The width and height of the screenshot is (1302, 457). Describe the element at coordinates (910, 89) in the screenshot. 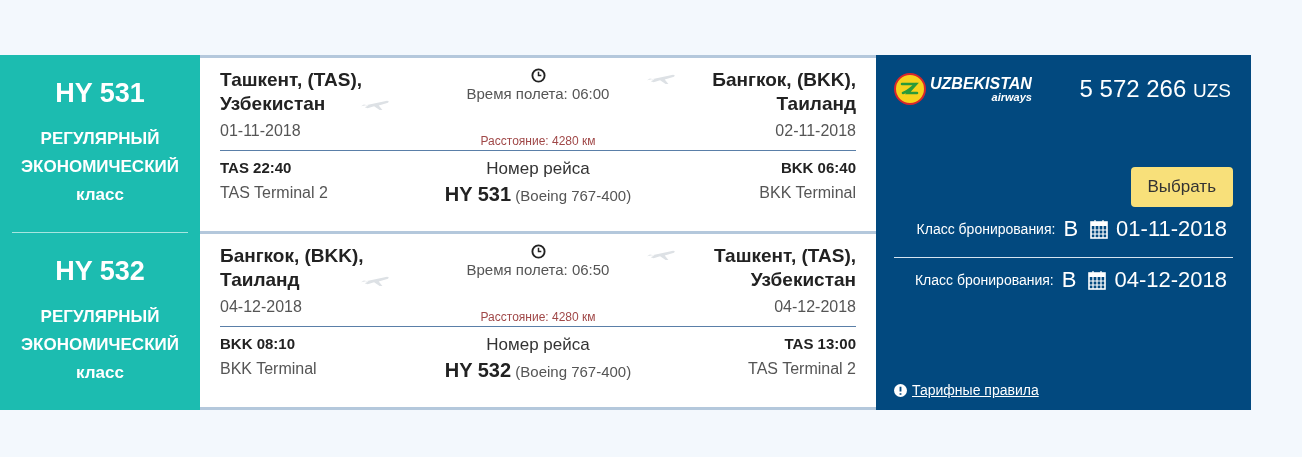

I see `airline-logo-icon` at that location.